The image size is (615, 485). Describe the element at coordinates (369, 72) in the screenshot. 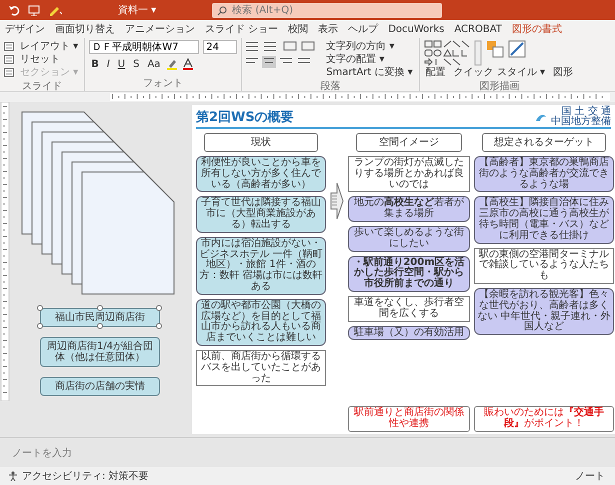

I see `ribbon-button: SmartArt に変換 ▾` at that location.